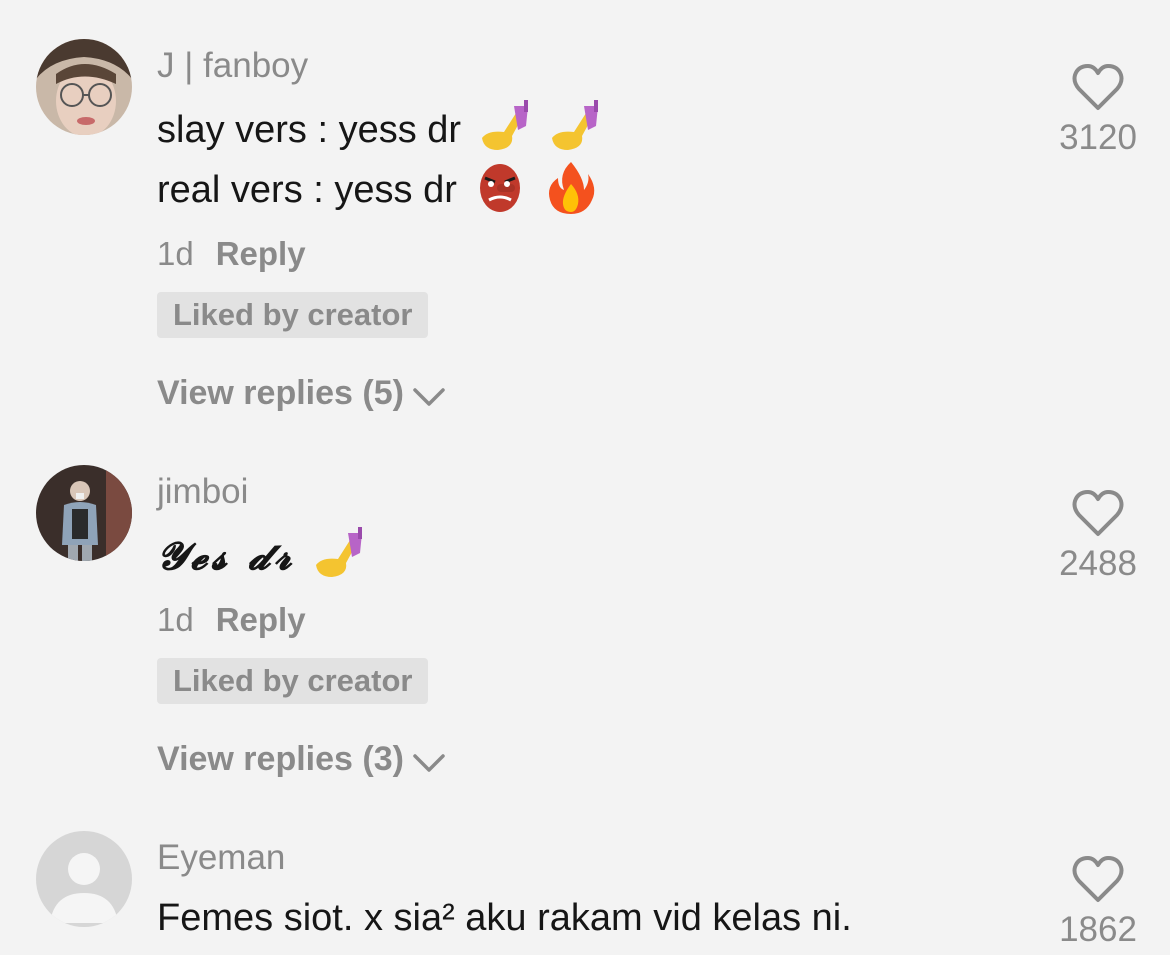  Describe the element at coordinates (1098, 879) in the screenshot. I see `heart-outline-icon` at that location.